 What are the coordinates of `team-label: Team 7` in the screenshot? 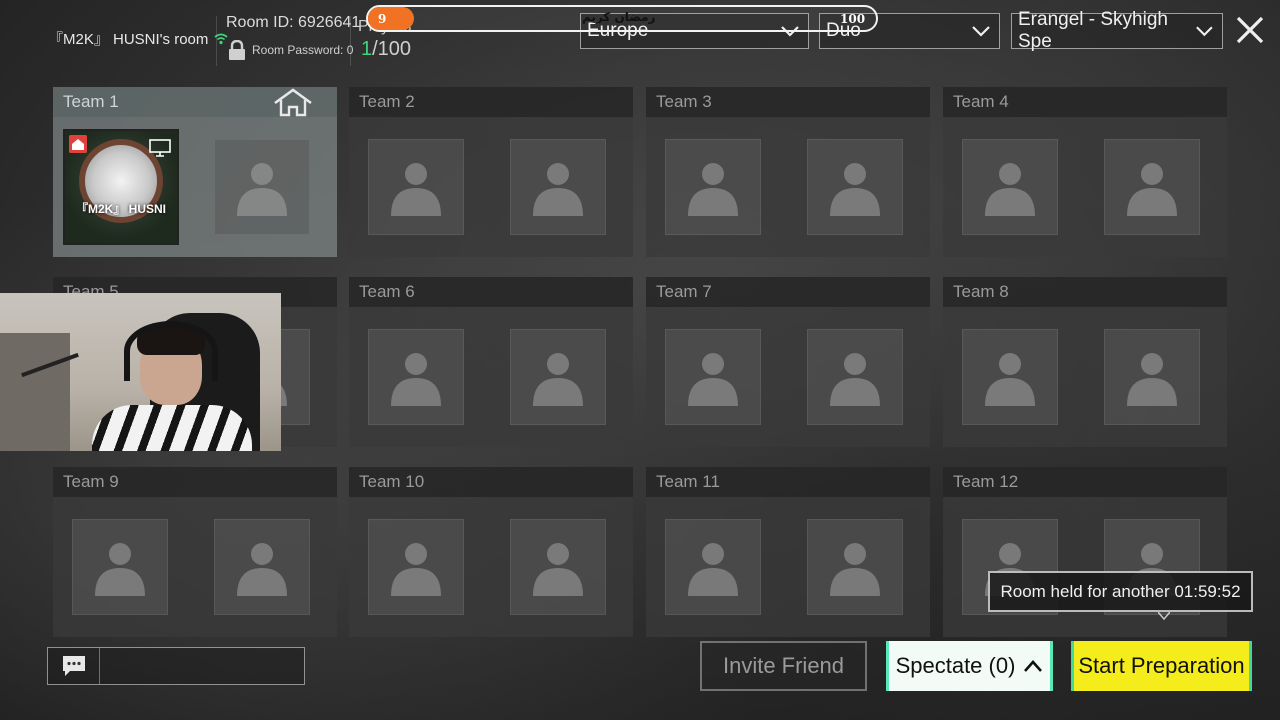 It's located at (788, 292).